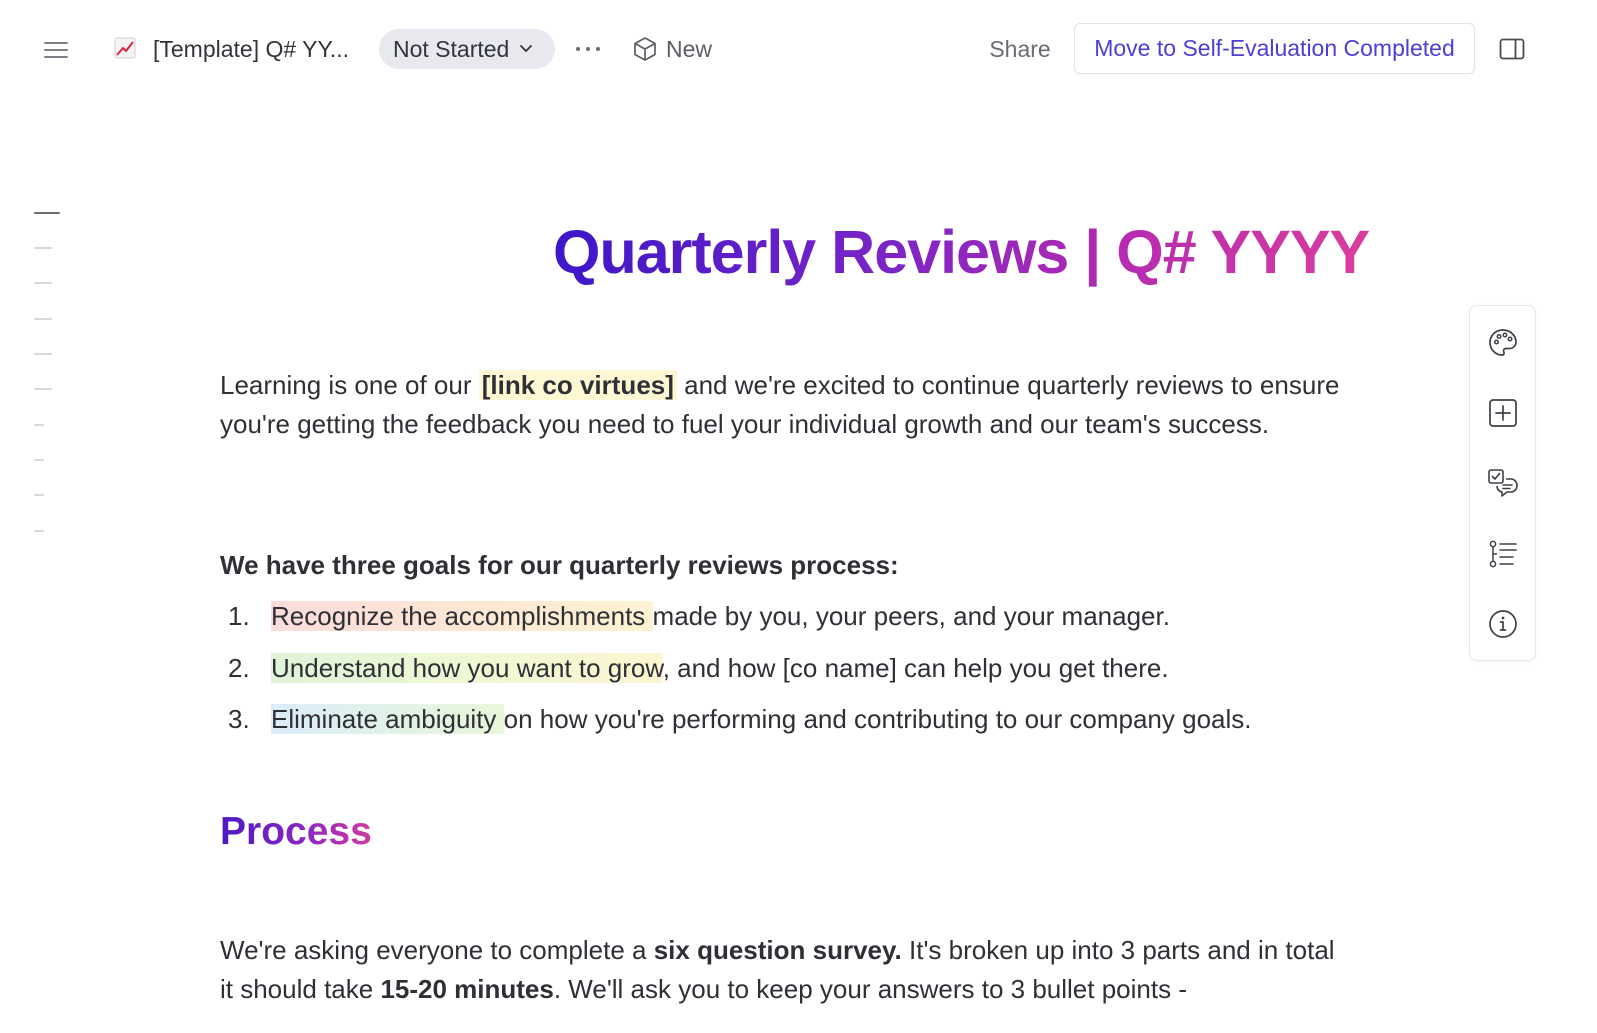 The height and width of the screenshot is (1033, 1597). What do you see at coordinates (1020, 49) in the screenshot?
I see `share-button: Share` at bounding box center [1020, 49].